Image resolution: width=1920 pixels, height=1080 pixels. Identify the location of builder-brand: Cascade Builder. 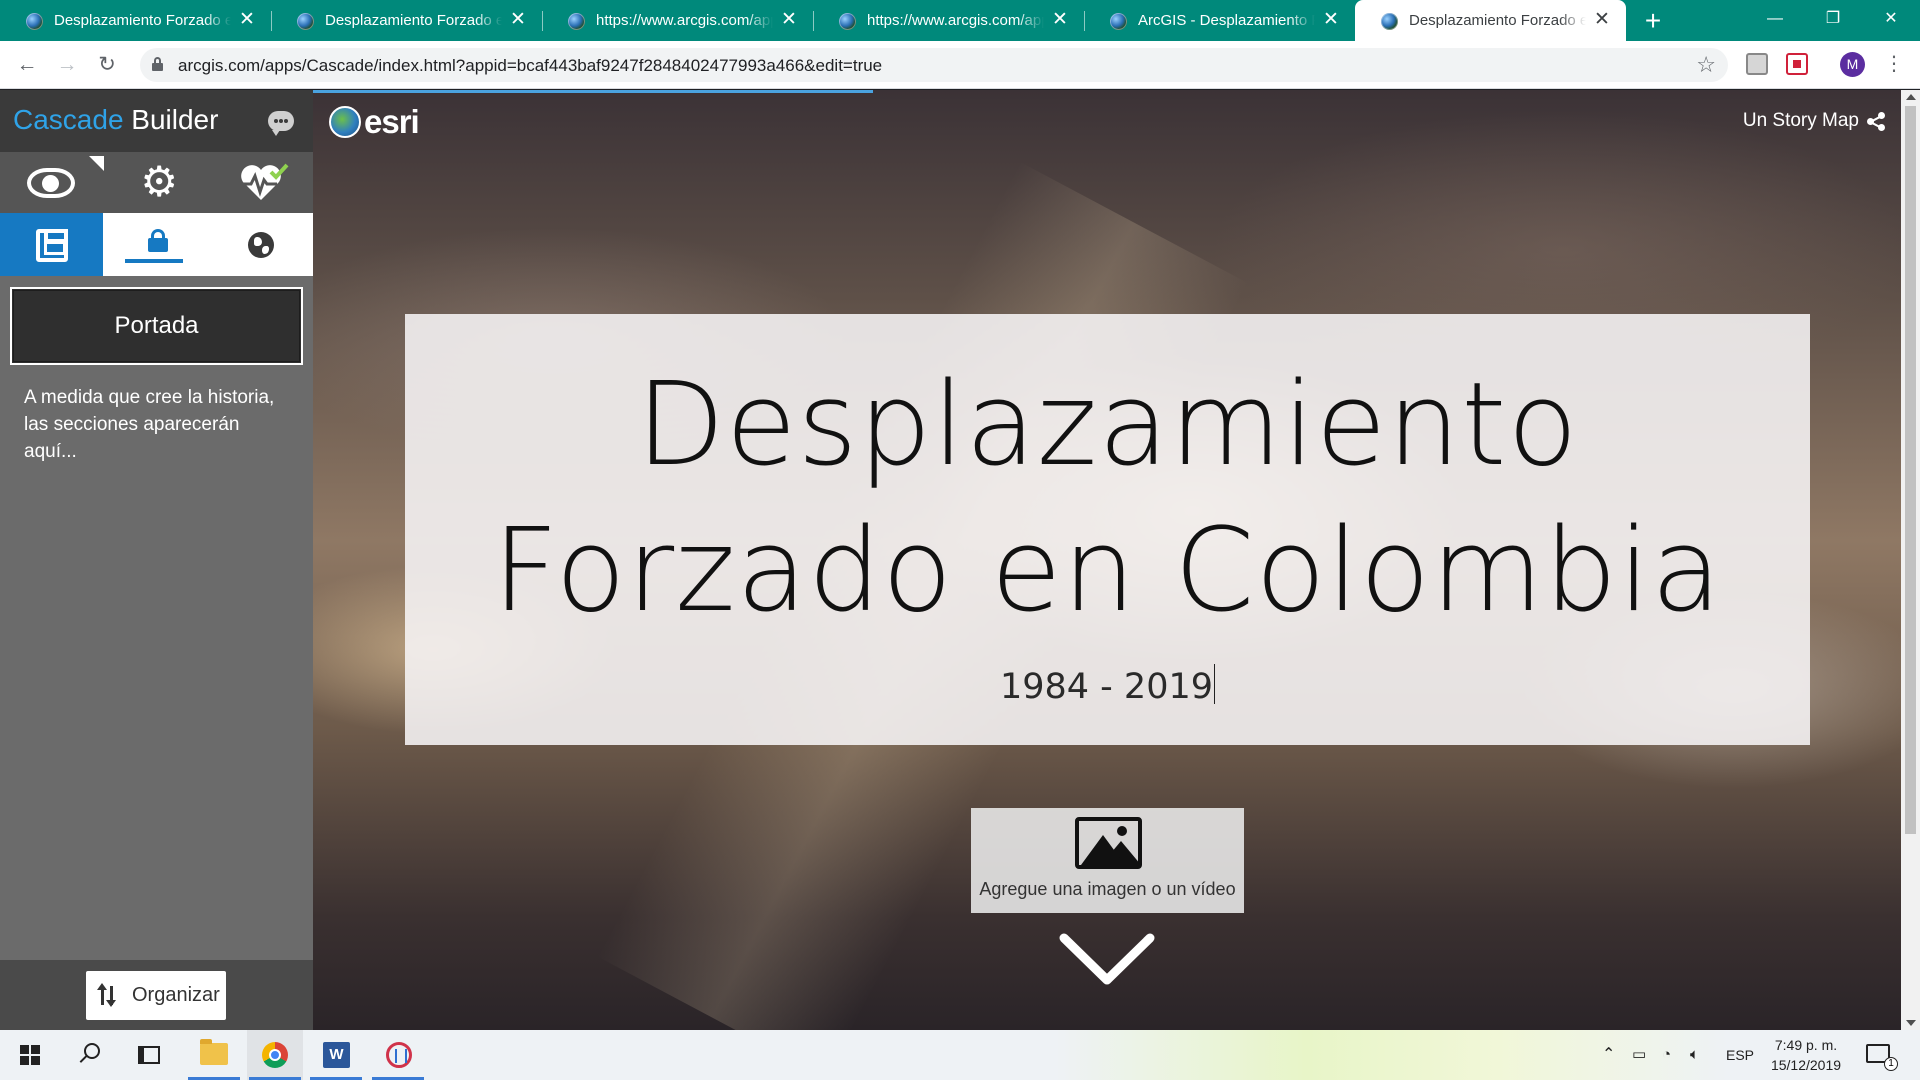
(116, 119).